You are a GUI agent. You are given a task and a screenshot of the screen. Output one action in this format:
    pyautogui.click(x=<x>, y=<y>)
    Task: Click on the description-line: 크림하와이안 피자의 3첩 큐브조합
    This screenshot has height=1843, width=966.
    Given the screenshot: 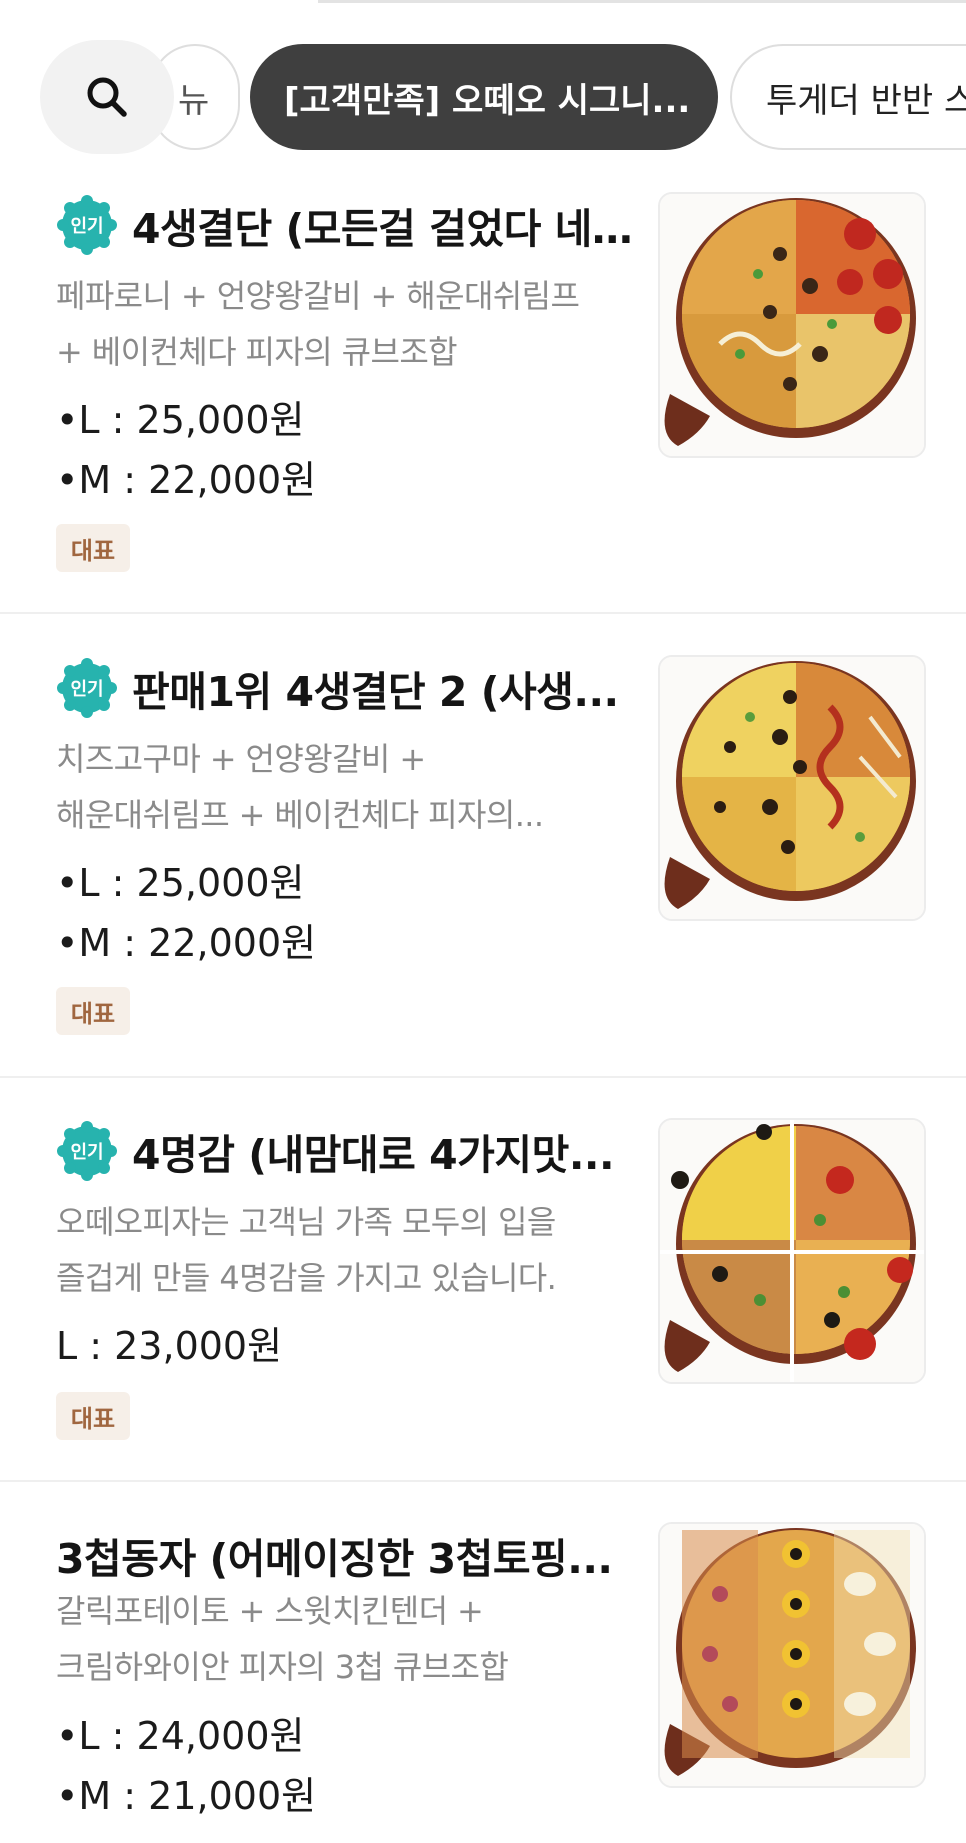 What is the action you would take?
    pyautogui.click(x=282, y=1667)
    